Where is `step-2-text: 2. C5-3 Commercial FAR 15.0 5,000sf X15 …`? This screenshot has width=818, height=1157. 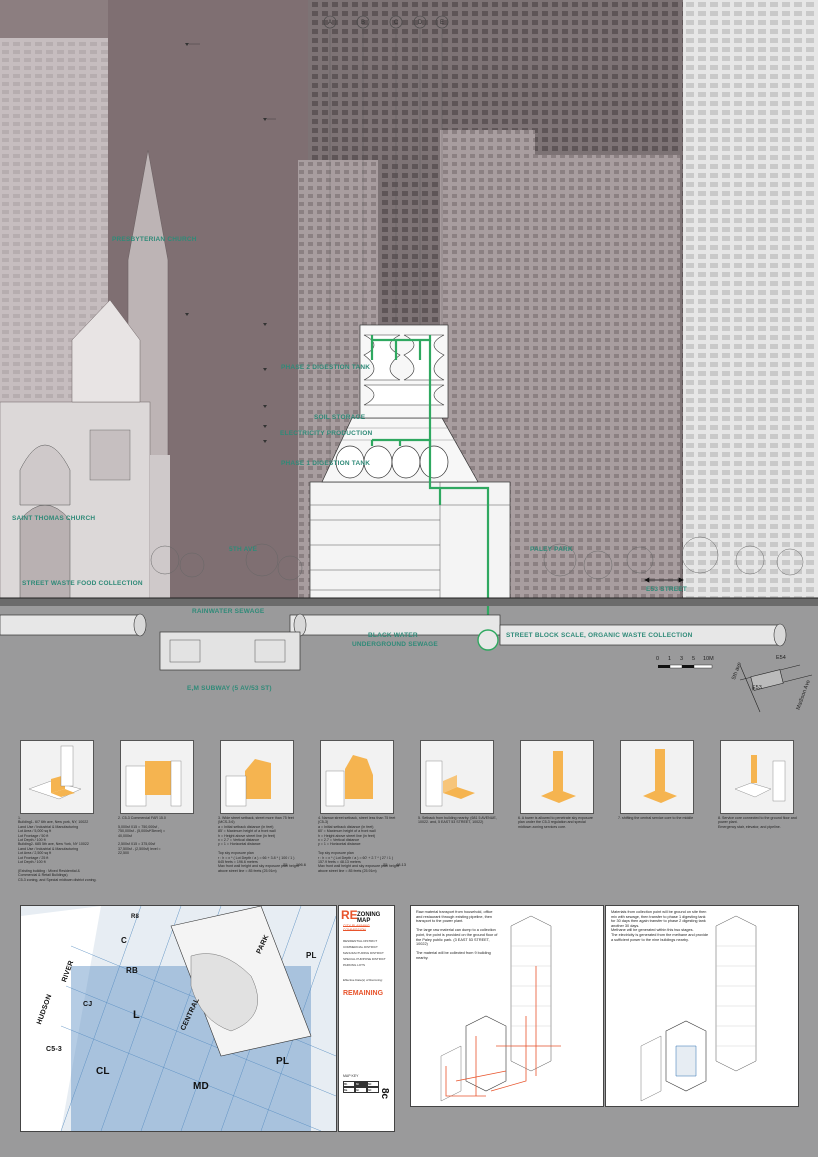 step-2-text: 2. C5-3 Commercial FAR 15.0 5,000sf X15 … is located at coordinates (142, 836).